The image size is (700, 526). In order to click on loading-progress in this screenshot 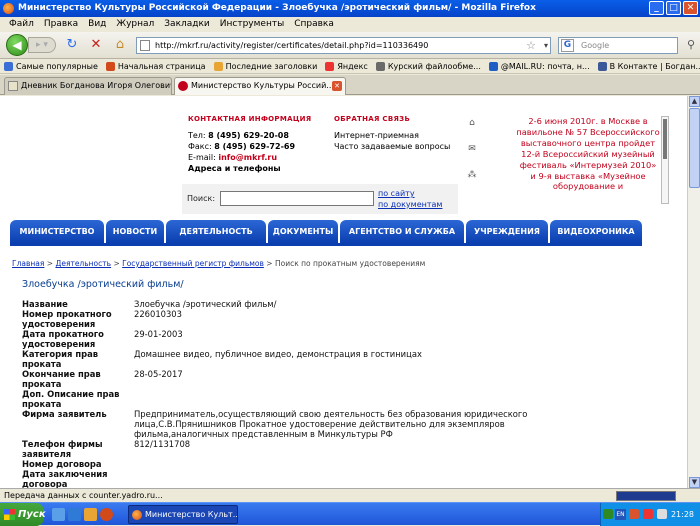, I will do `click(646, 496)`.